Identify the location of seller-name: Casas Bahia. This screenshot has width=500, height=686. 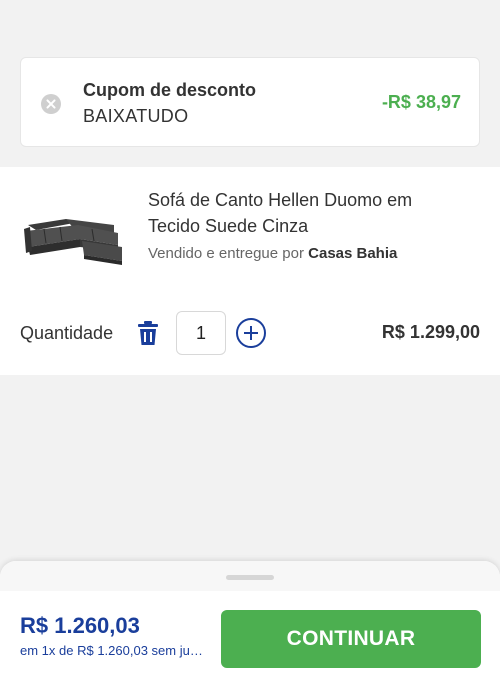
(353, 253).